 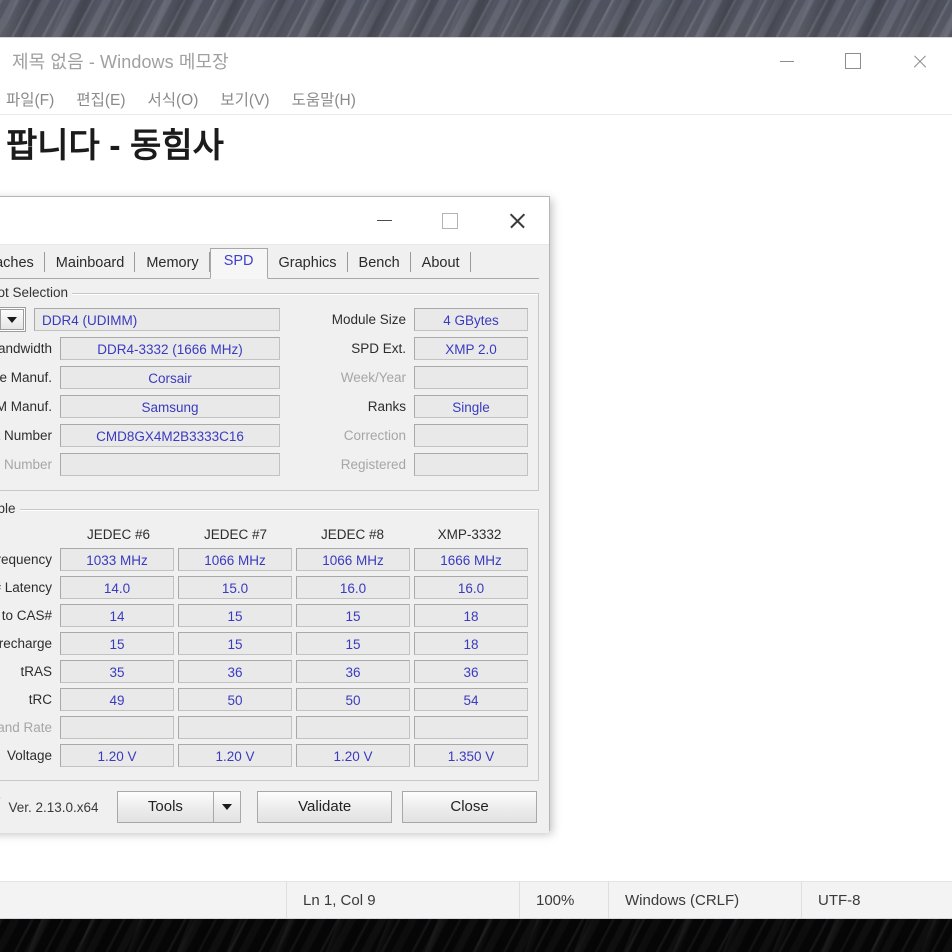 What do you see at coordinates (352, 534) in the screenshot?
I see `timings-col-header-2: JEDEC #8` at bounding box center [352, 534].